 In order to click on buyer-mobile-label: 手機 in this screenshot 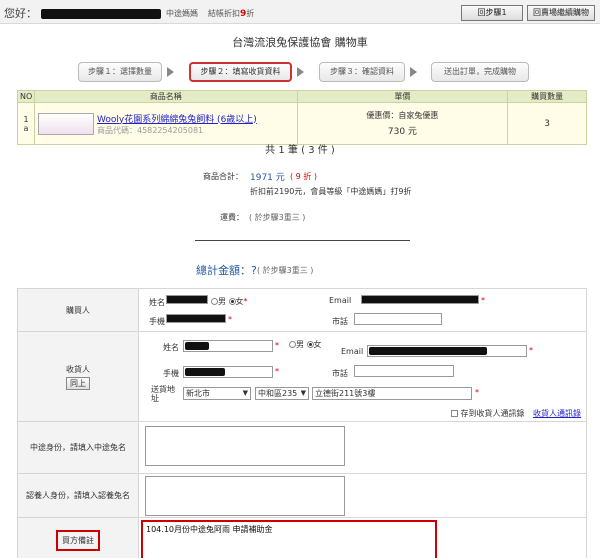, I will do `click(157, 321)`.